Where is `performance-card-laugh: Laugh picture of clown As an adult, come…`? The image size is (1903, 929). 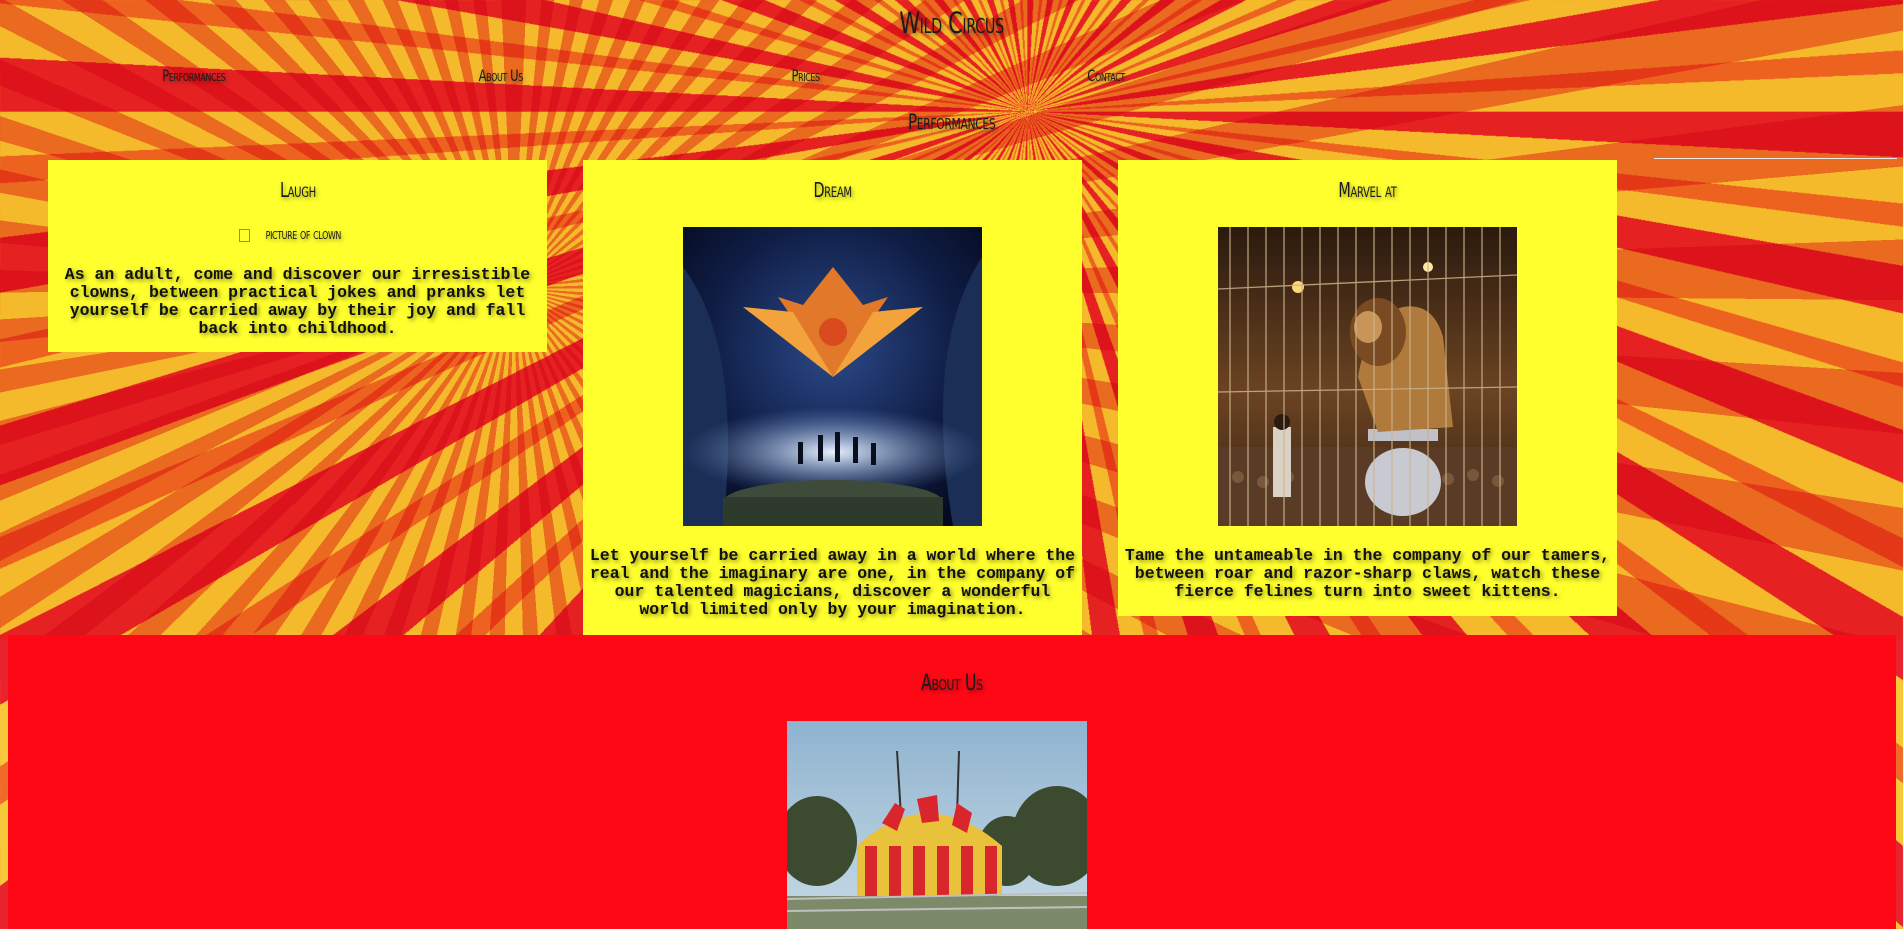
performance-card-laugh: Laugh picture of clown As an adult, come… is located at coordinates (297, 256).